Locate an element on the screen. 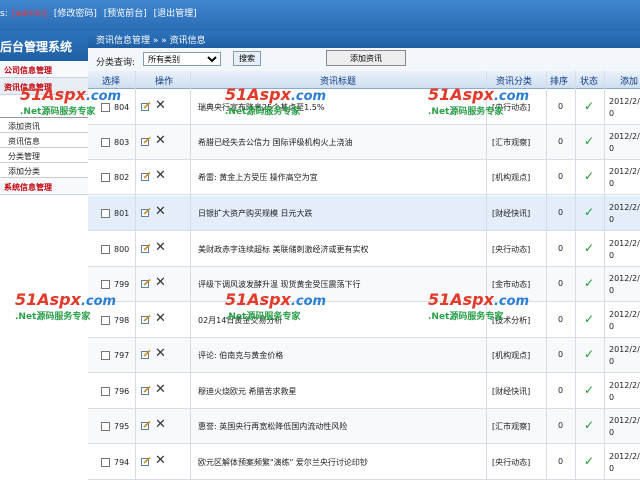 This screenshot has height=480, width=640. sidebar-section-company: 公司信息管理 is located at coordinates (44, 69).